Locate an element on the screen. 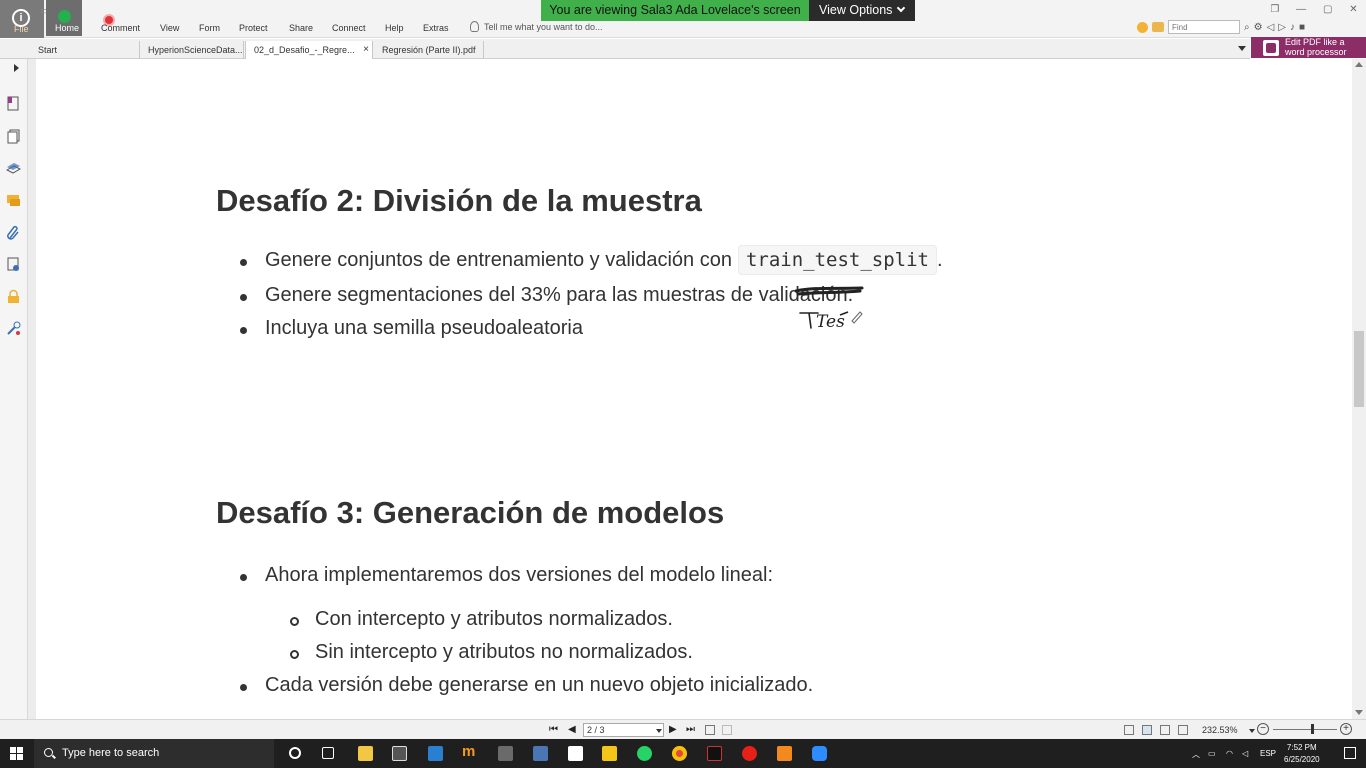 This screenshot has height=768, width=1366. scroll-down-icon is located at coordinates (1359, 712).